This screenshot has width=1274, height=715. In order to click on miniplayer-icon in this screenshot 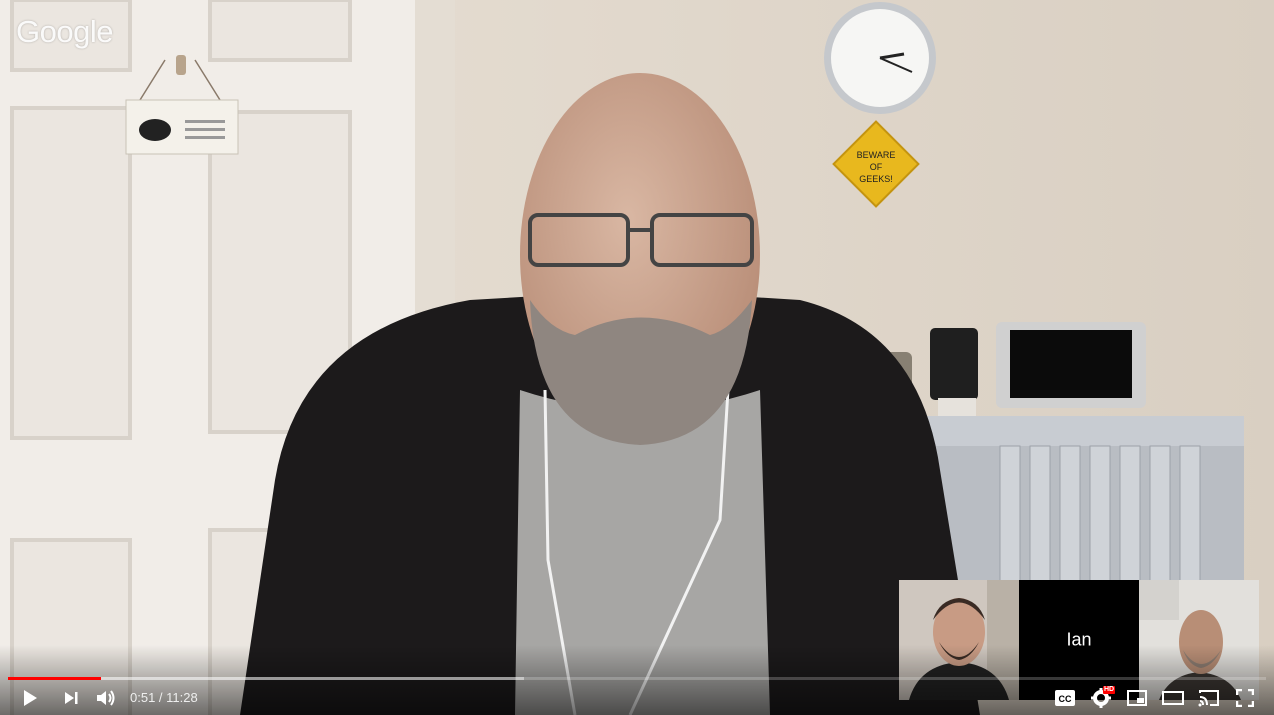, I will do `click(1137, 698)`.